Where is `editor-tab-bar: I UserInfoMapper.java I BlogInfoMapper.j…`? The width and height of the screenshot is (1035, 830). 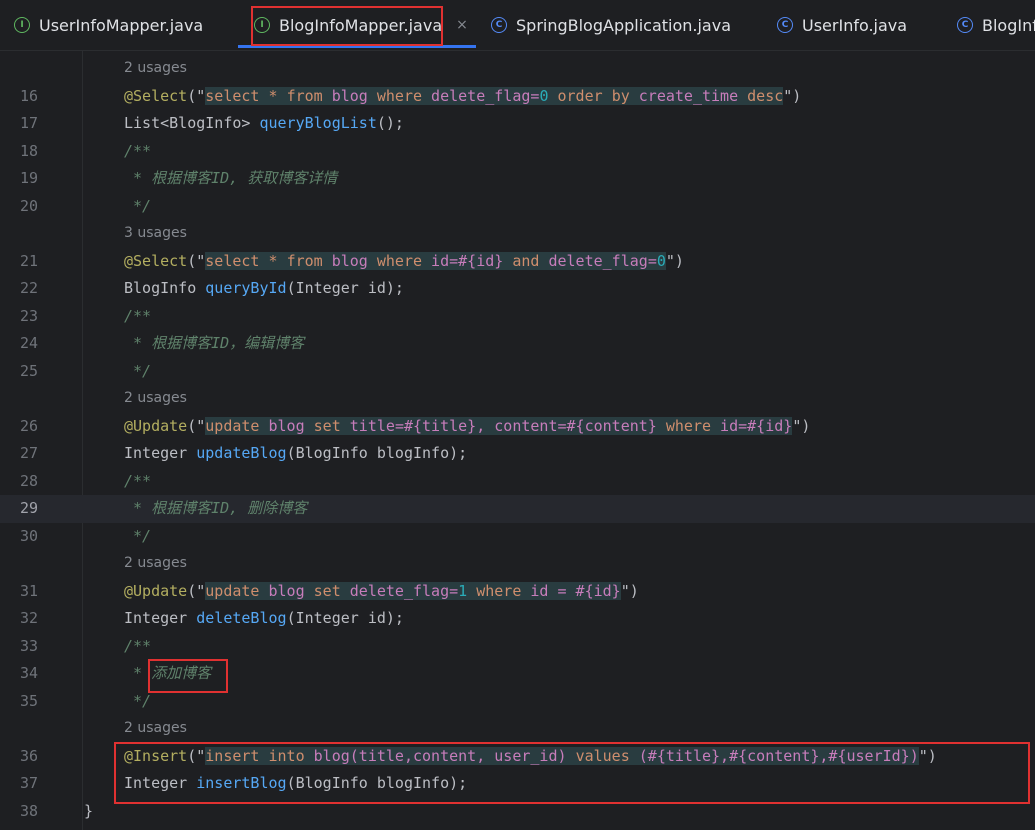 editor-tab-bar: I UserInfoMapper.java I BlogInfoMapper.j… is located at coordinates (517, 25).